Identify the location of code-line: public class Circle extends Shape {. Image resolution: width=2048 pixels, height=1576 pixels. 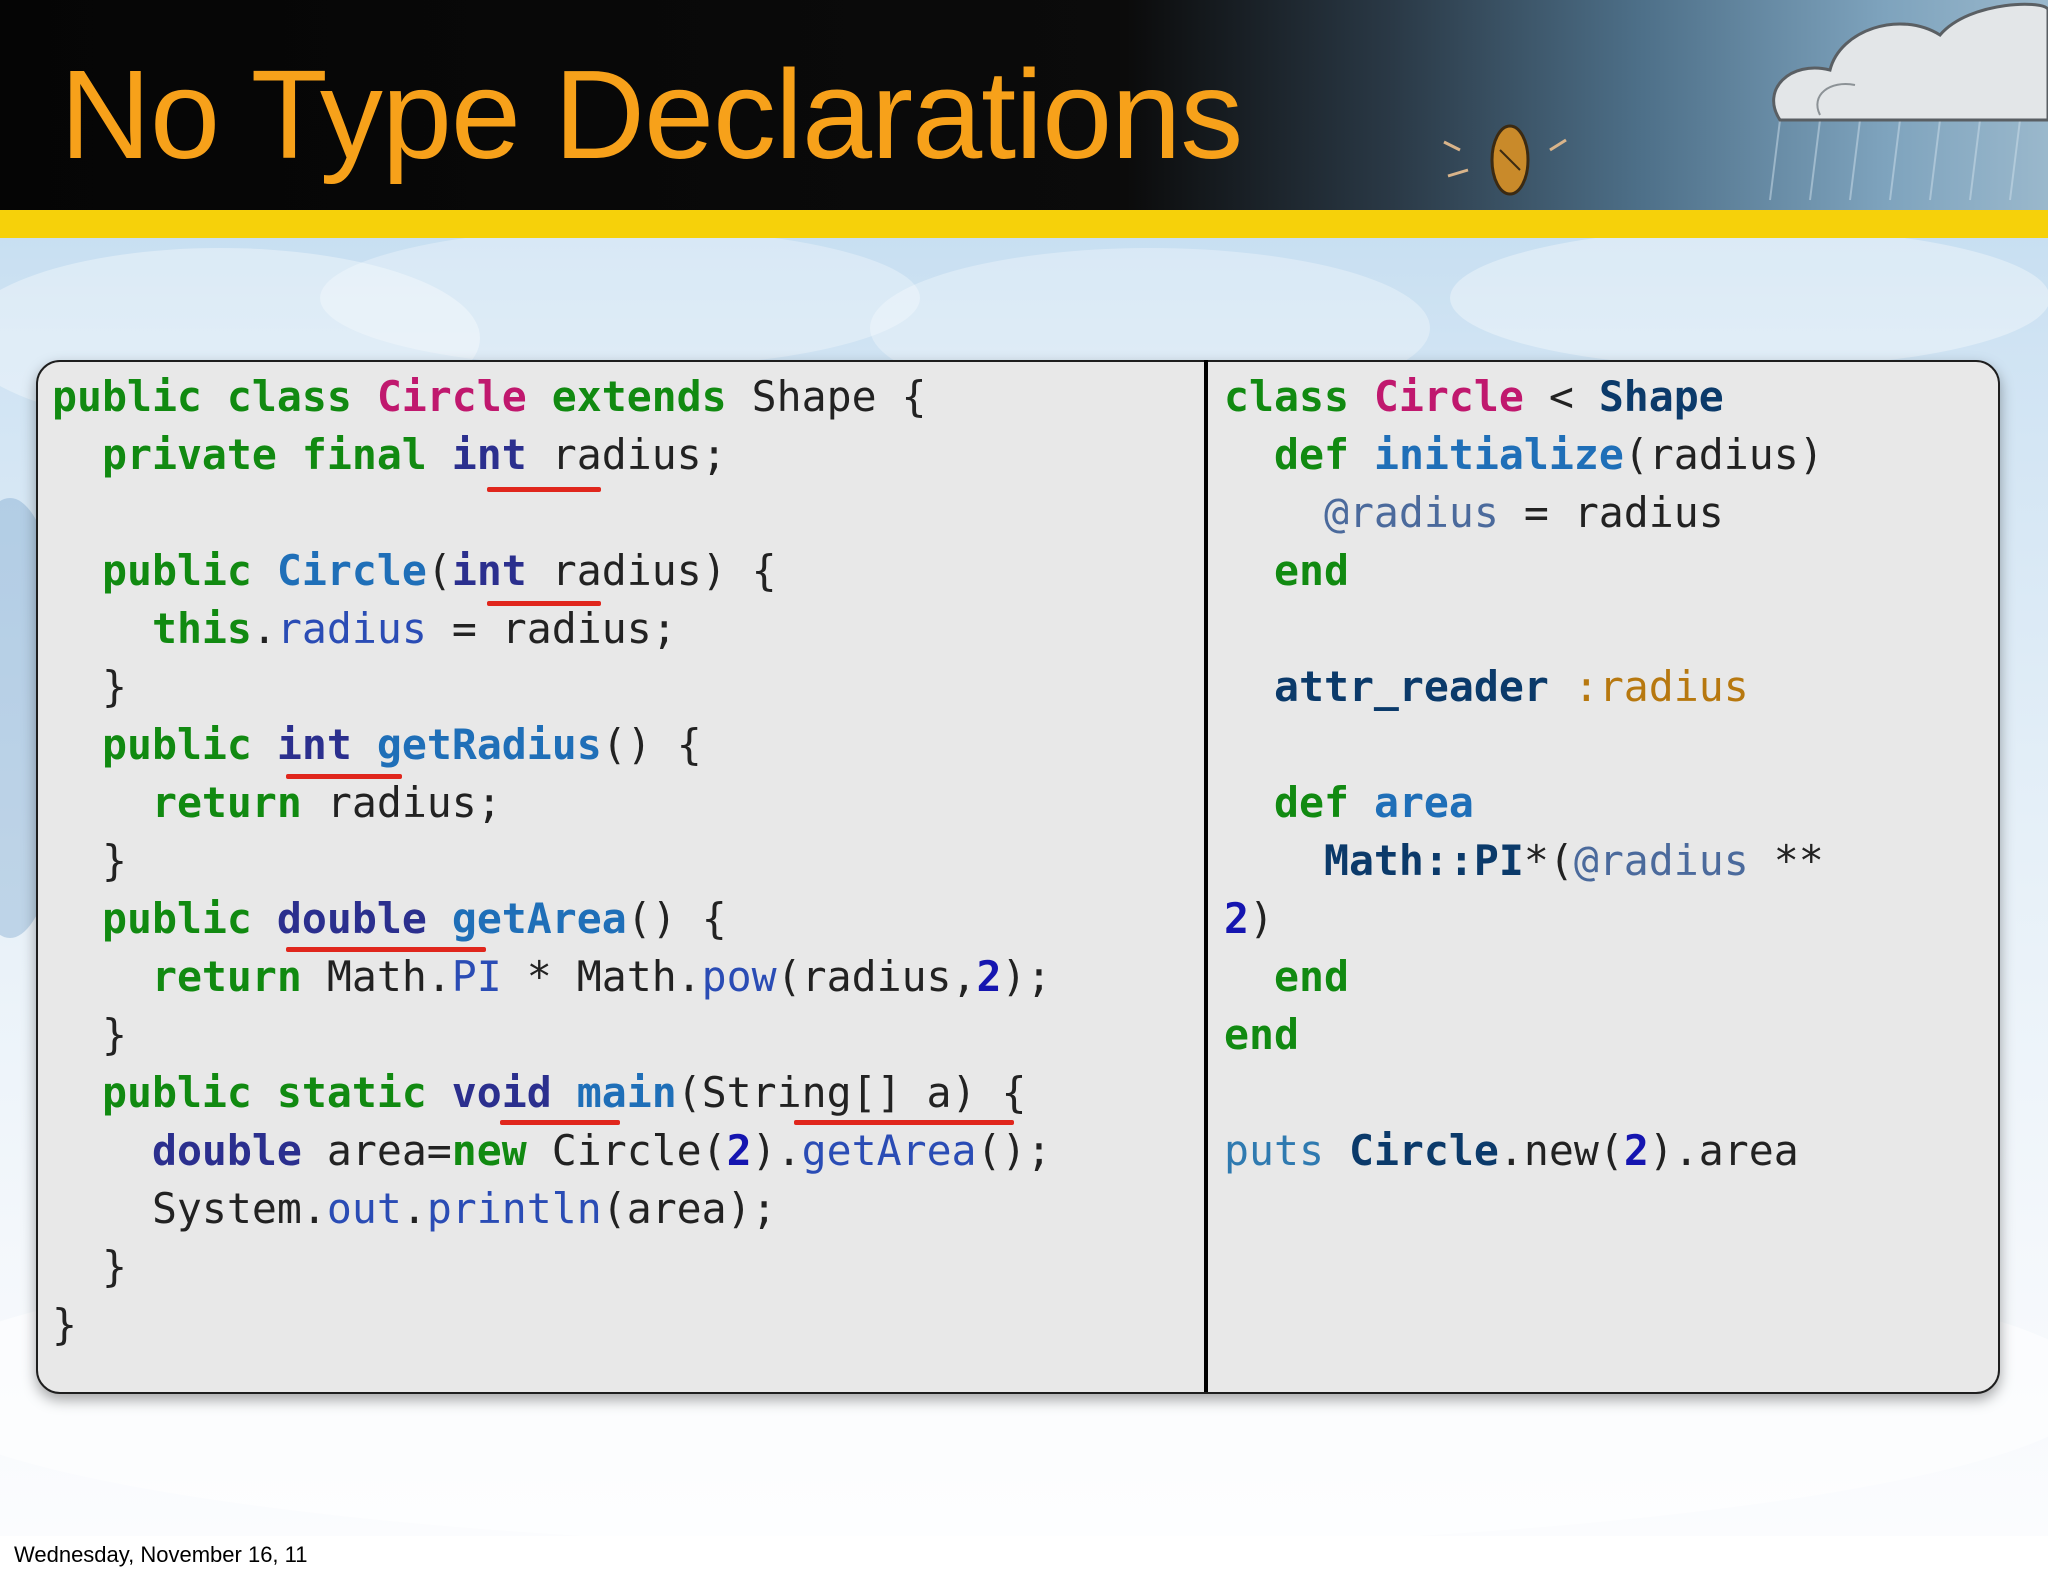
(552, 397).